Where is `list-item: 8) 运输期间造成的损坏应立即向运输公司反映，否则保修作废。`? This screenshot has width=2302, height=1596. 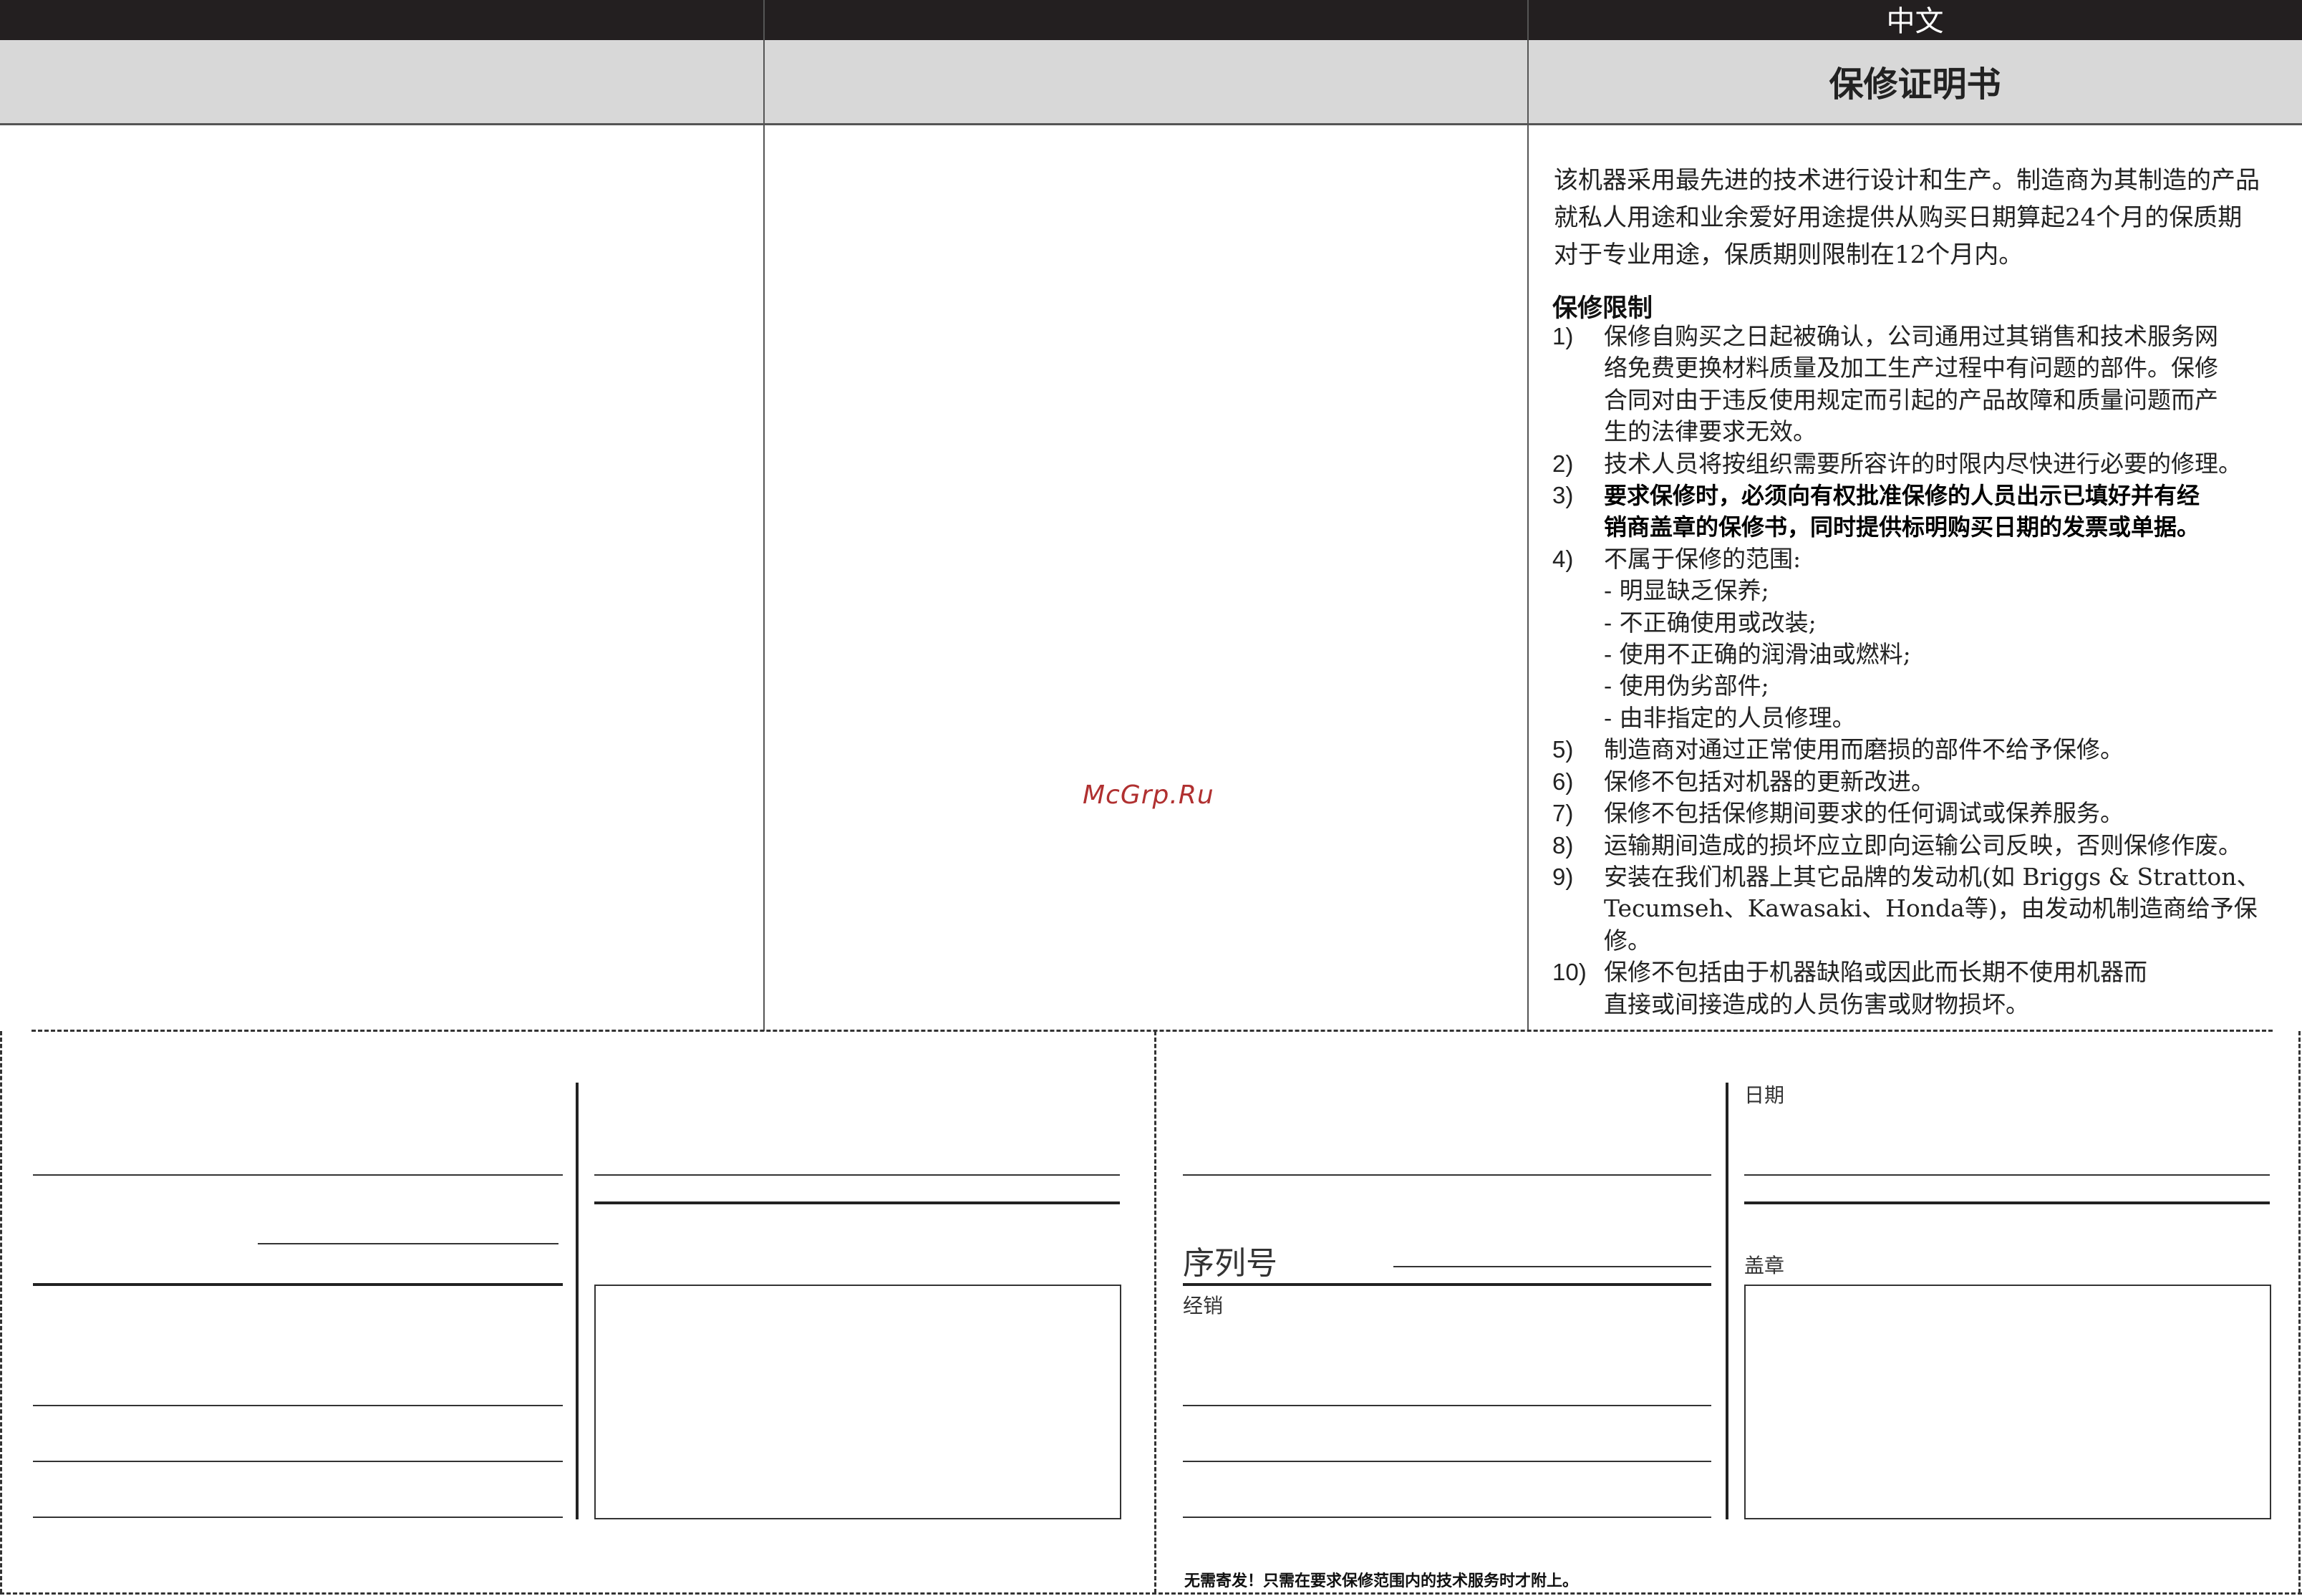
list-item: 8) 运输期间造成的损坏应立即向运输公司反映，否则保修作废。 is located at coordinates (1926, 846).